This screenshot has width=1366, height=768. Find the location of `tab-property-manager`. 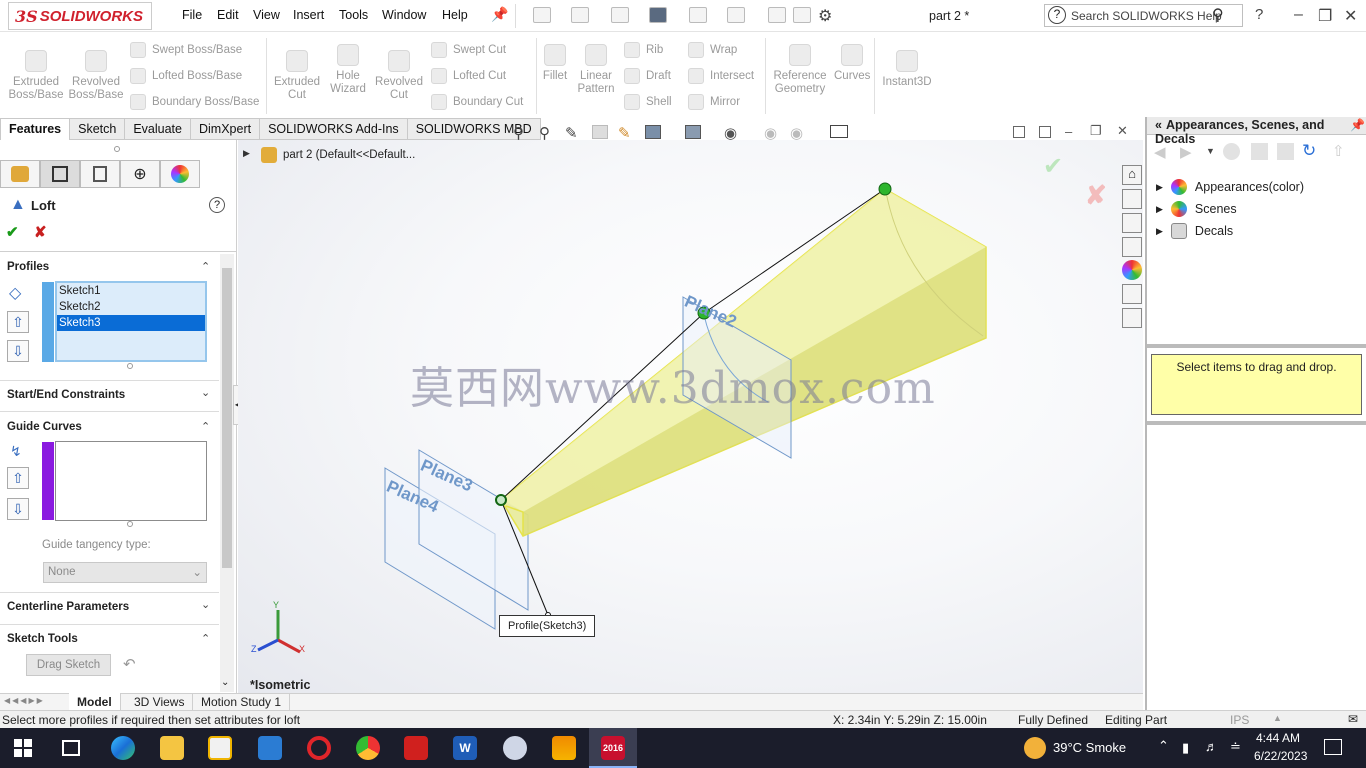

tab-property-manager is located at coordinates (60, 174).